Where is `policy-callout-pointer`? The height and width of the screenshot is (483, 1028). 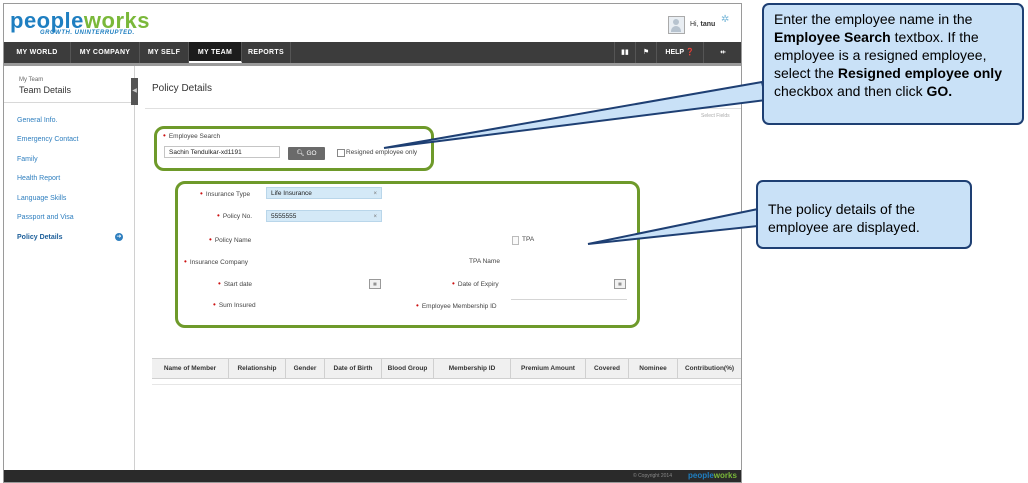
policy-callout-pointer is located at coordinates (673, 226).